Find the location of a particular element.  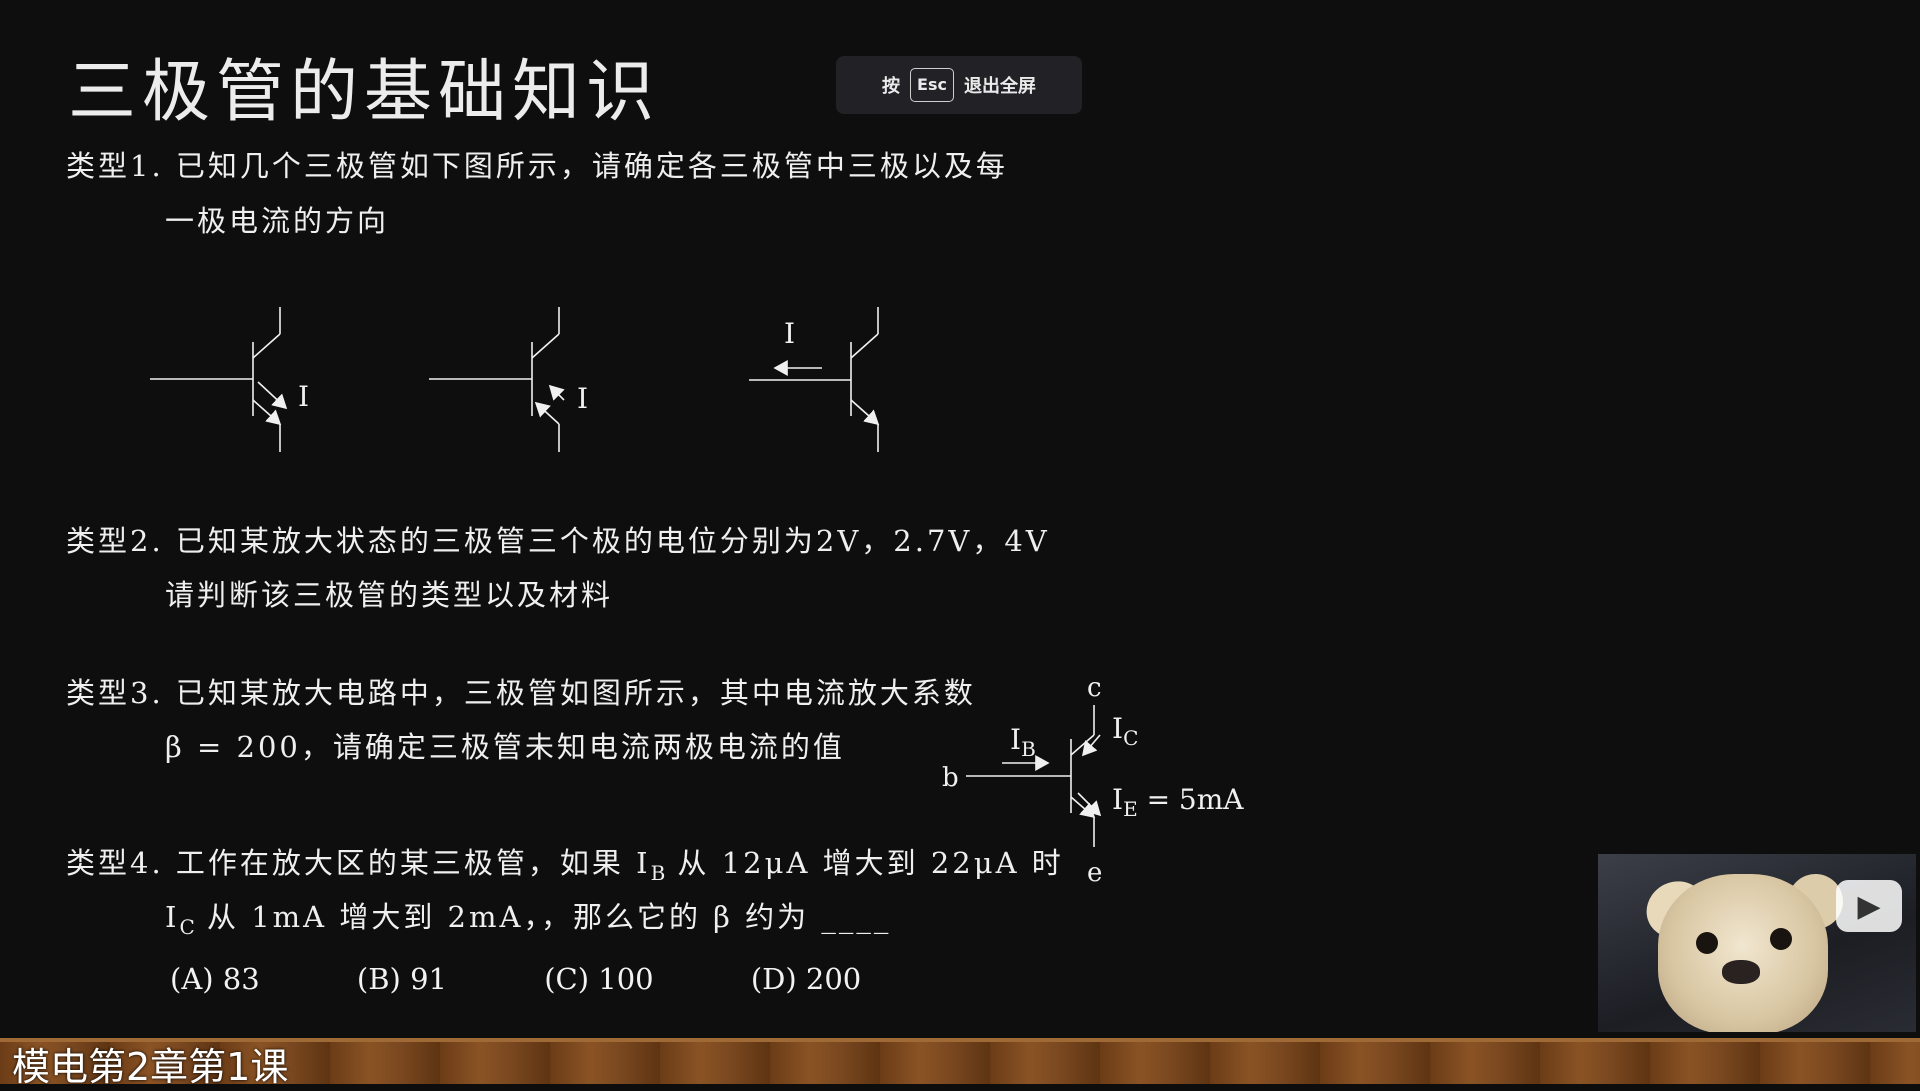

course-title: 模电第2章第1课 is located at coordinates (150, 1067).